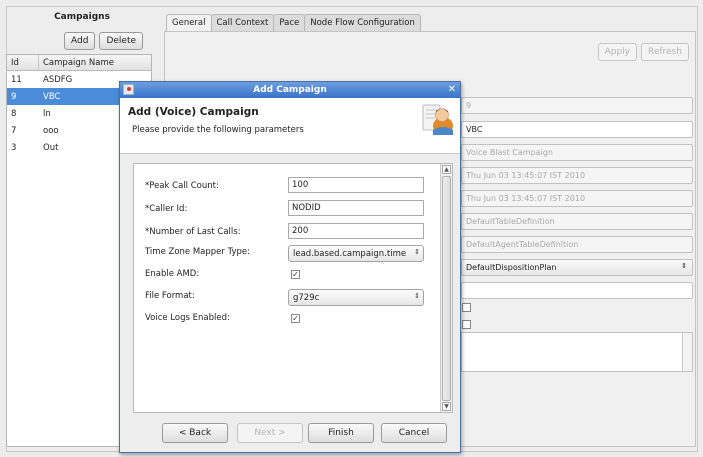 The image size is (703, 457). I want to click on scrollbar-thumb, so click(446, 288).